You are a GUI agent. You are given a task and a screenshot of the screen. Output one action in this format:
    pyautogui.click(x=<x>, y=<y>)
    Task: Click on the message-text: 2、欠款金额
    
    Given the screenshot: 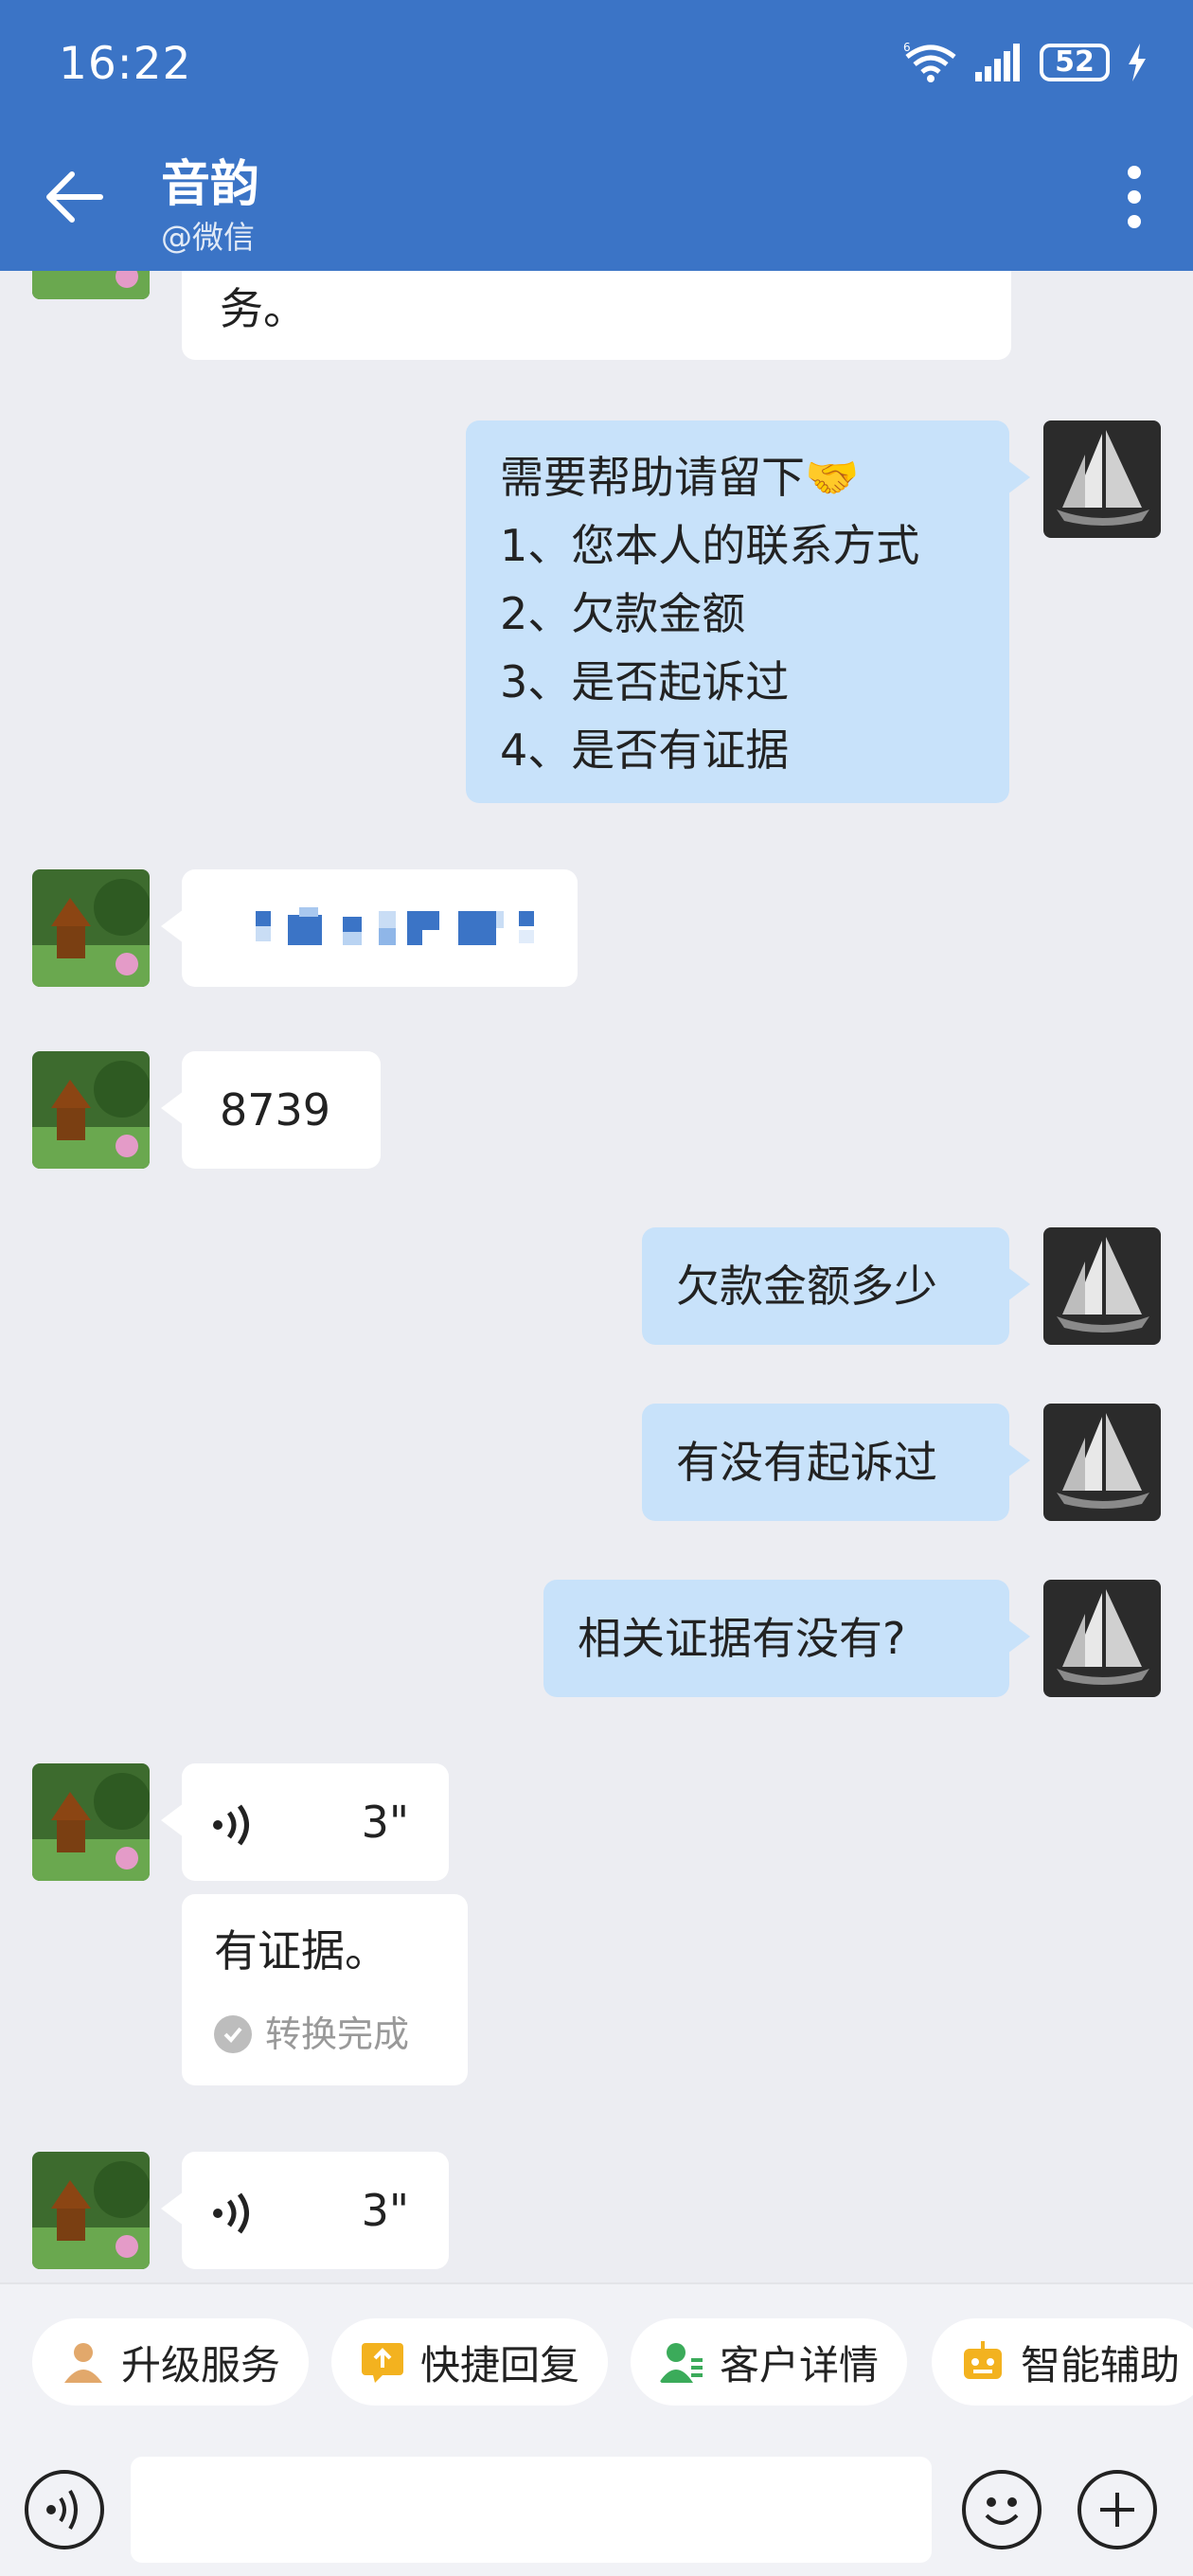 What is the action you would take?
    pyautogui.click(x=623, y=613)
    